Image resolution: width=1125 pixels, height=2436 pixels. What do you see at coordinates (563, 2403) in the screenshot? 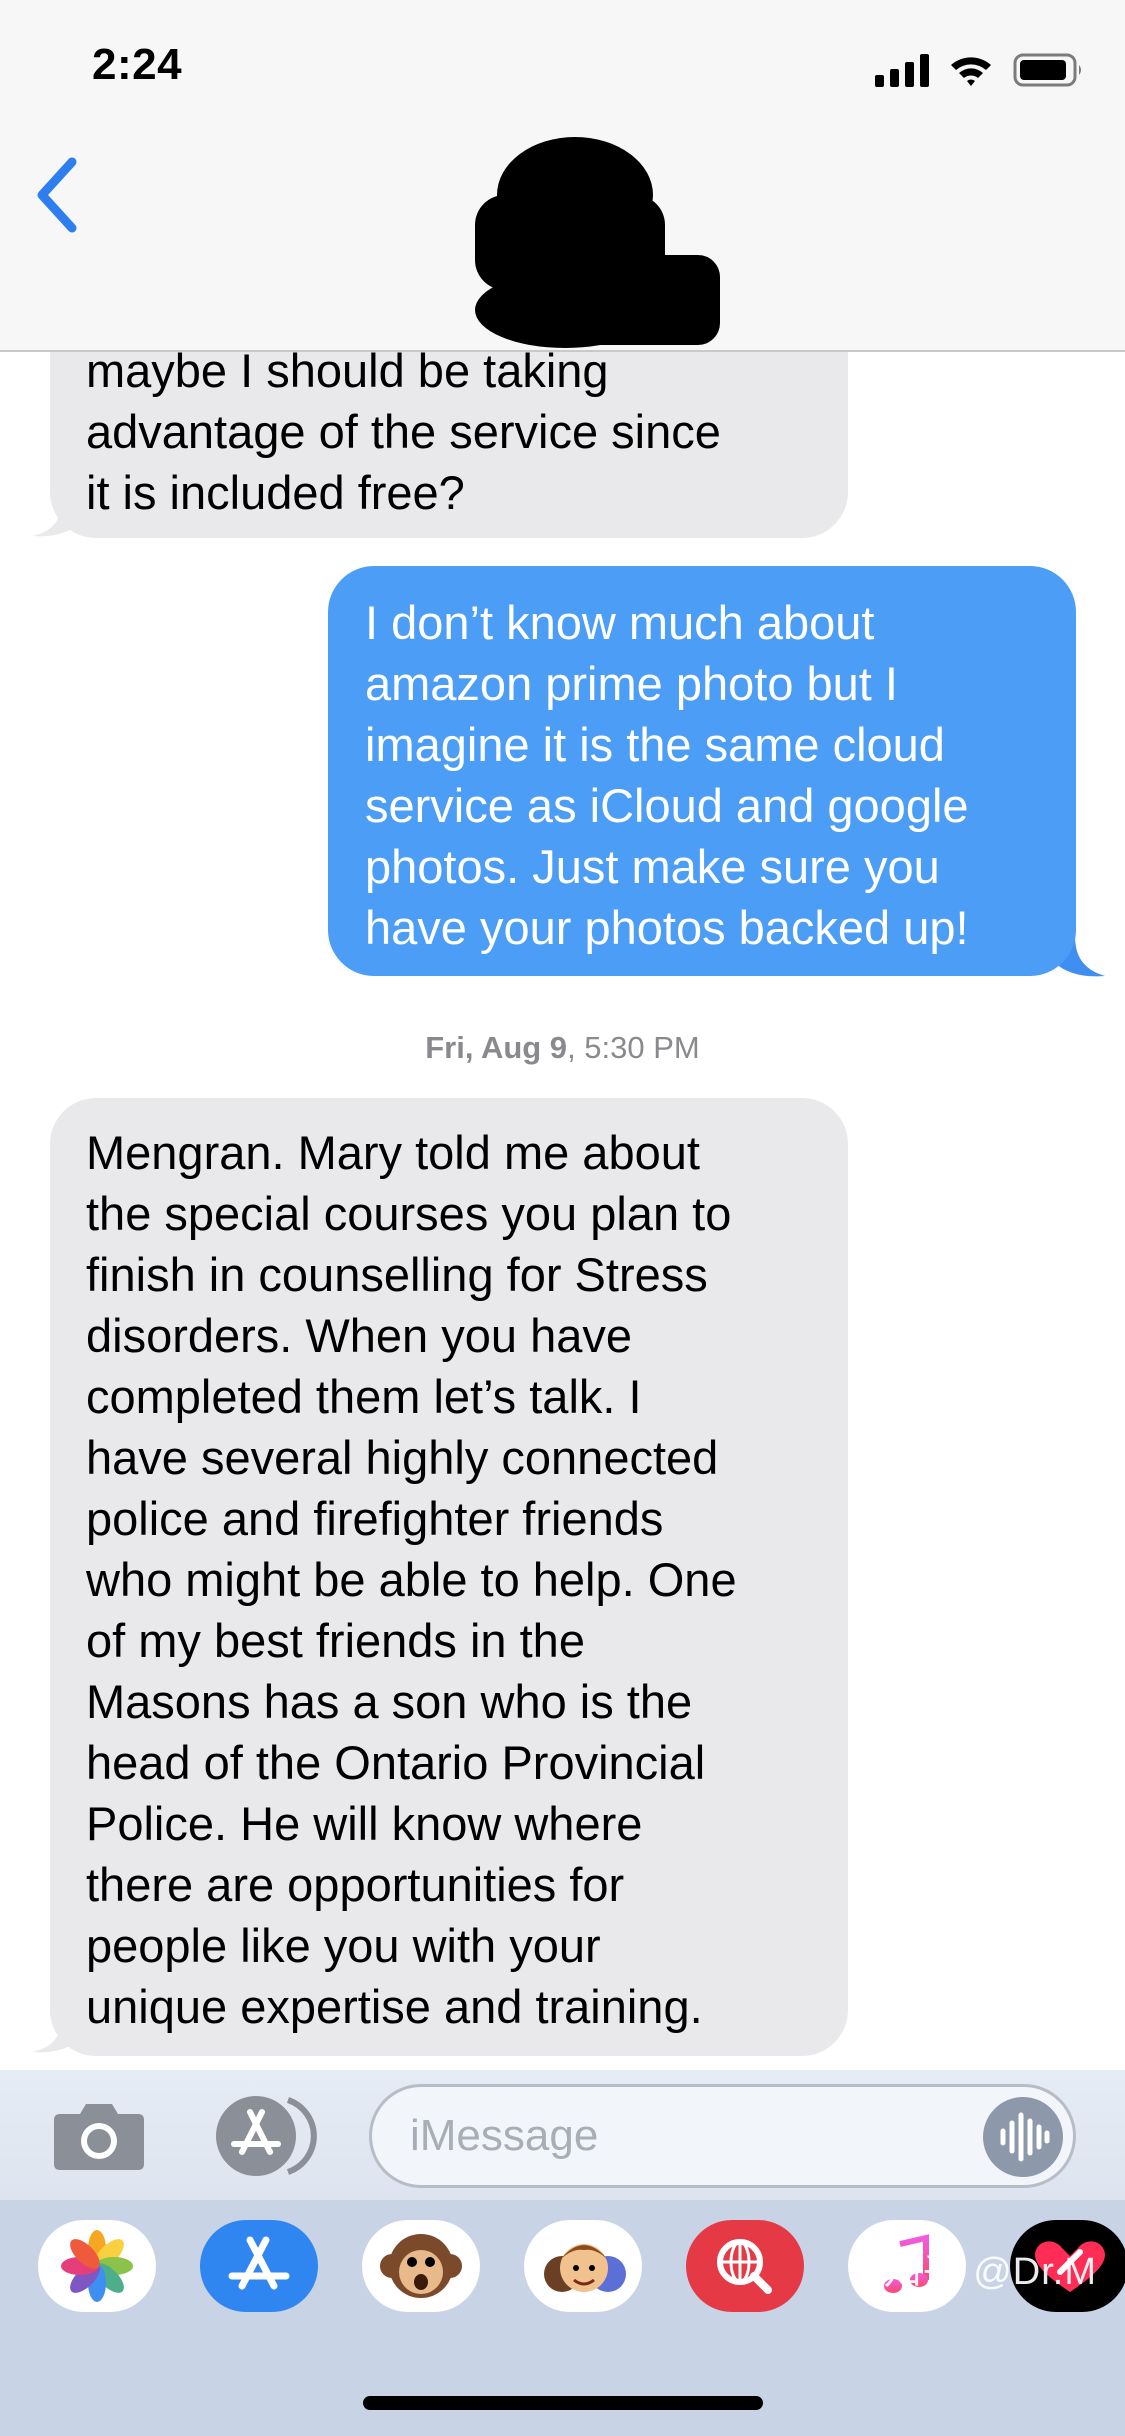
I see `home-indicator` at bounding box center [563, 2403].